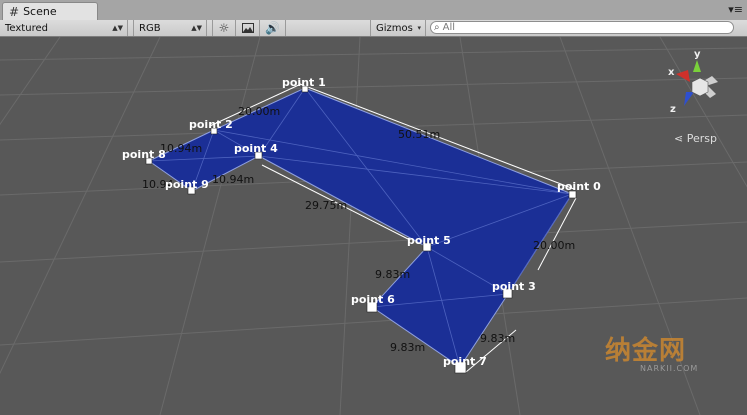 Image resolution: width=747 pixels, height=415 pixels. Describe the element at coordinates (646, 351) in the screenshot. I see `watermark-logo: 纳金网` at that location.